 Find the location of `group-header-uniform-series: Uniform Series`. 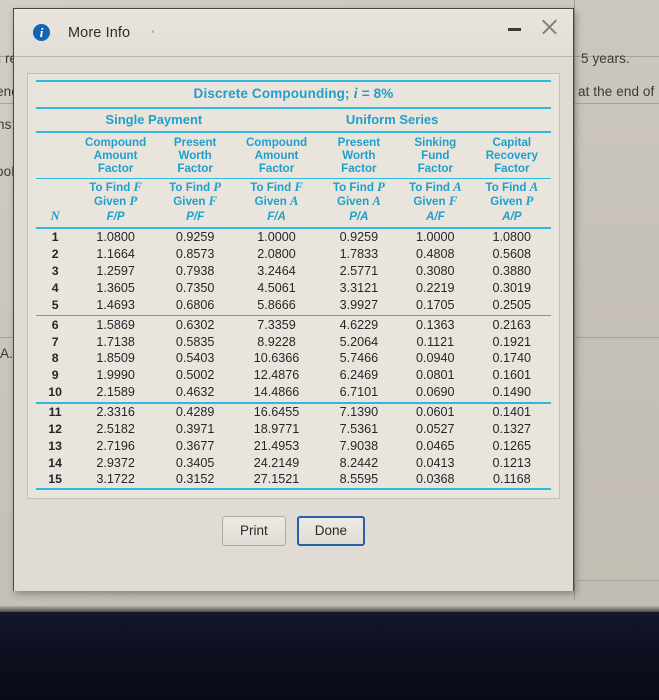

group-header-uniform-series: Uniform Series is located at coordinates (392, 119).